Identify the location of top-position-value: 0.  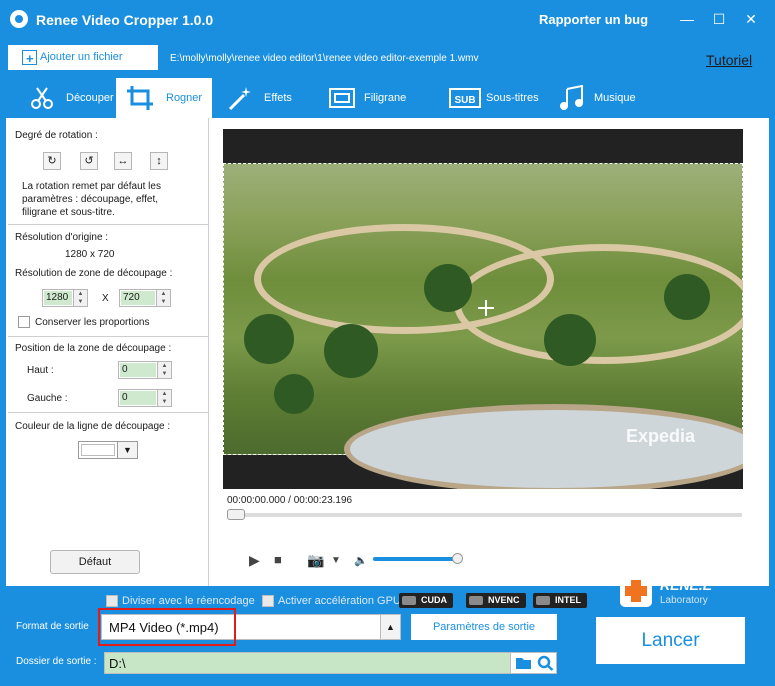
(138, 370).